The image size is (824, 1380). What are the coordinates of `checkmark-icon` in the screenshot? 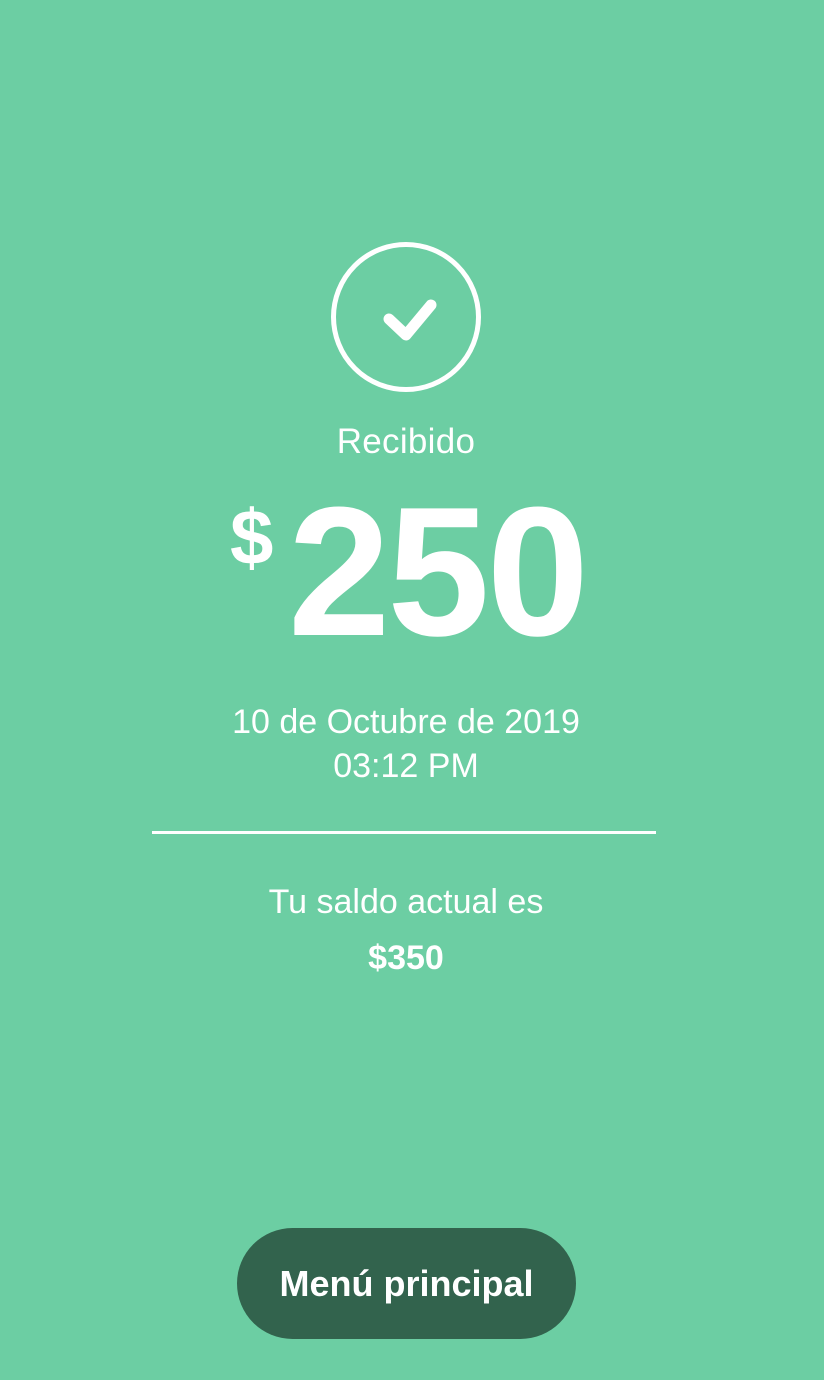 It's located at (410, 320).